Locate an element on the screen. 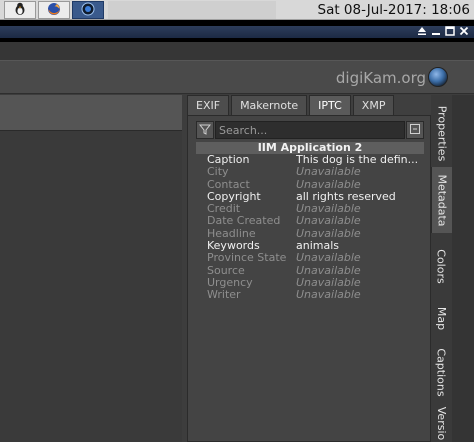 The height and width of the screenshot is (442, 474). metadata-key: Copyright is located at coordinates (234, 196).